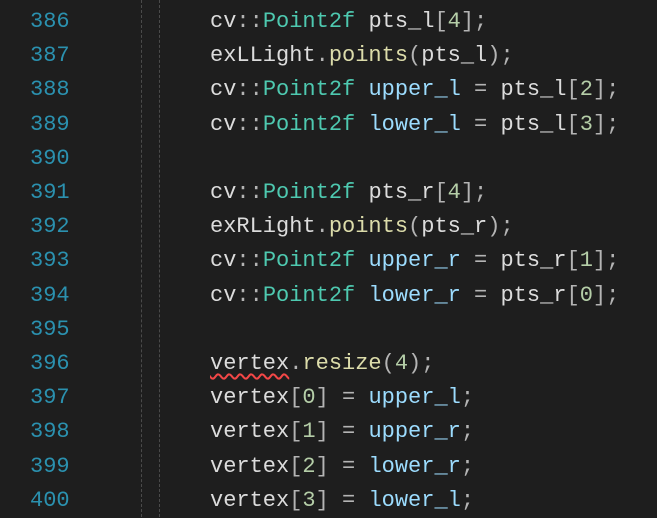 The height and width of the screenshot is (518, 657). I want to click on code-line: cv::Point2f upper_l = pts_l[2];, so click(414, 90).